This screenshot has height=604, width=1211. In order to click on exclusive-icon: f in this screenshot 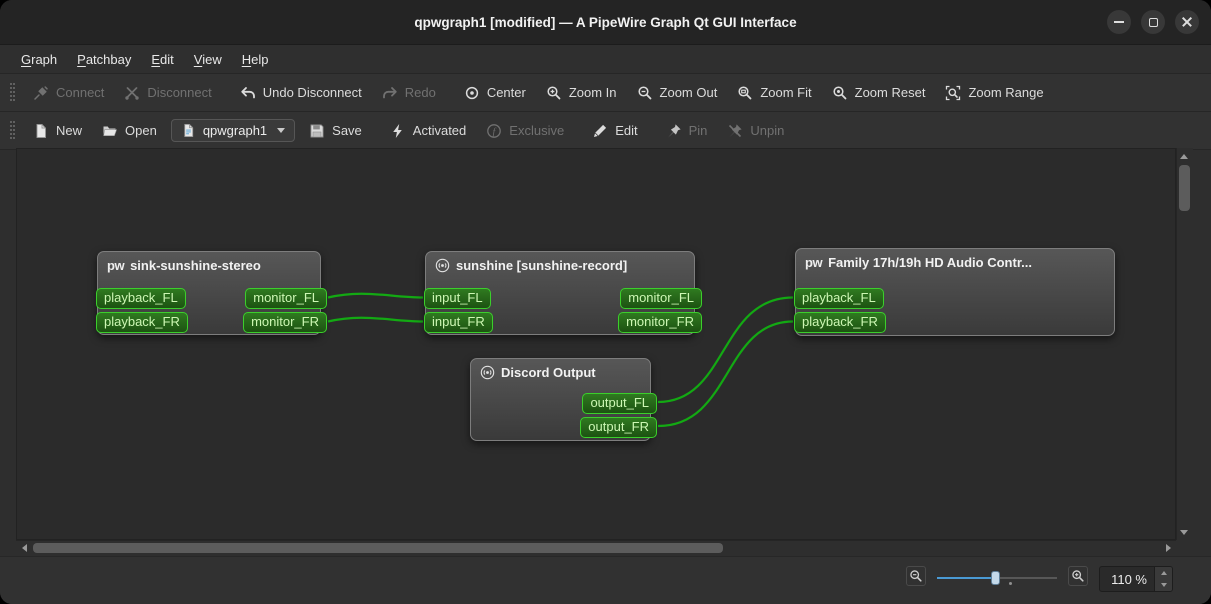, I will do `click(494, 130)`.